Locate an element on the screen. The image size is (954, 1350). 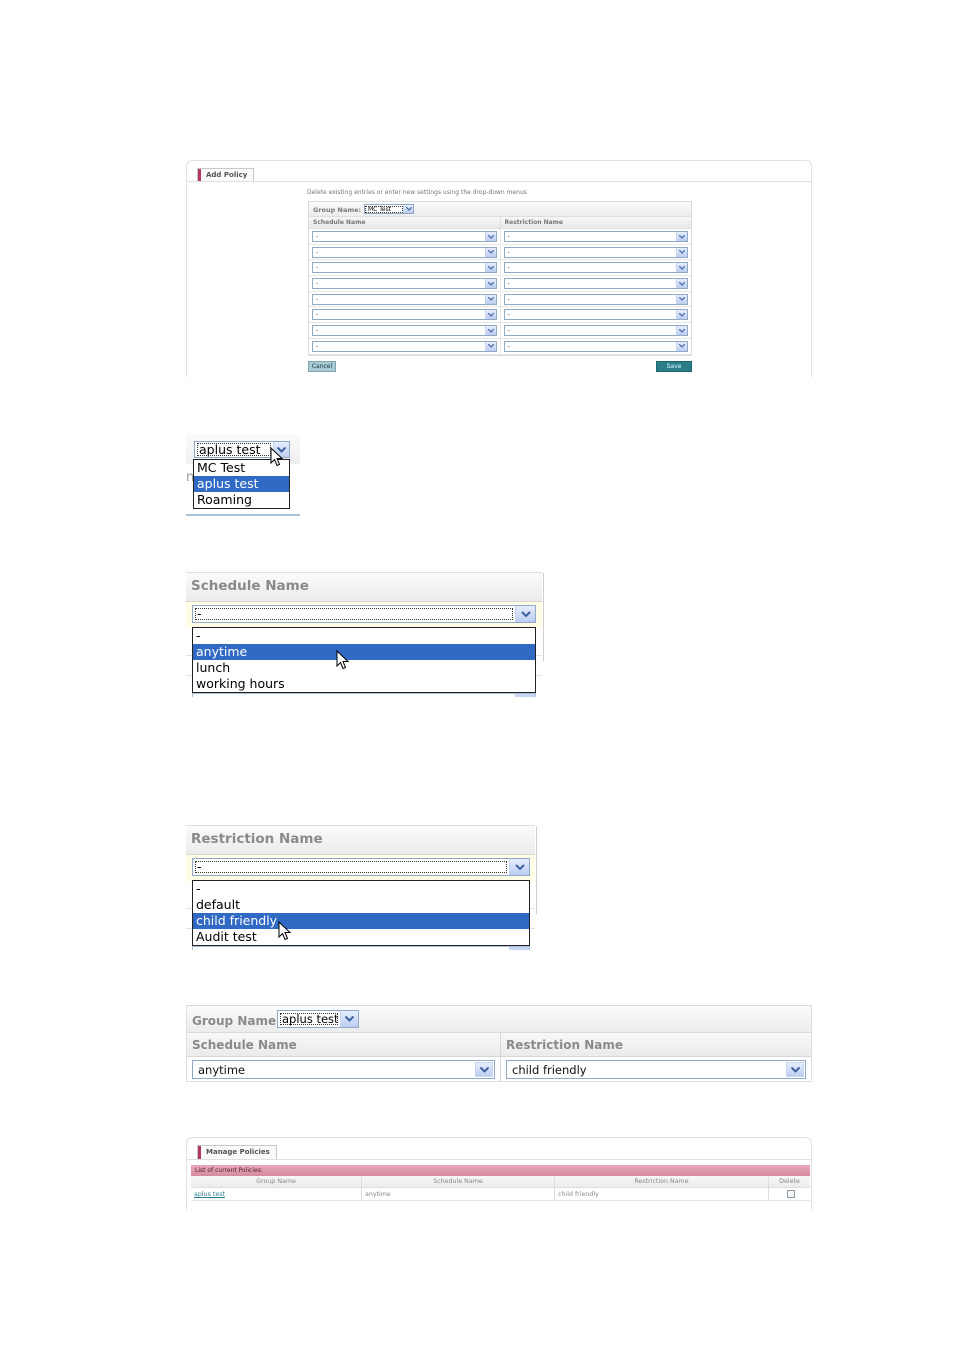
group-option: Roaming is located at coordinates (241, 500).